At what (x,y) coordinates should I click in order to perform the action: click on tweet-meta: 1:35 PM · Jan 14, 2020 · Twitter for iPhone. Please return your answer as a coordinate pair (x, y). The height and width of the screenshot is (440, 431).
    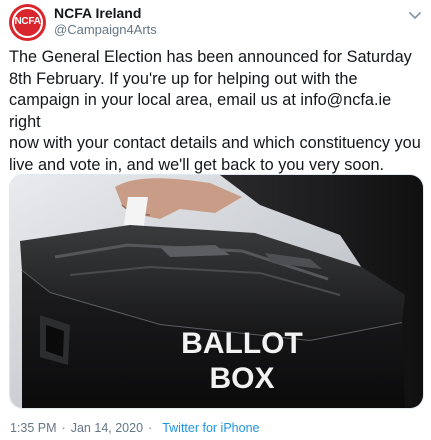
    Looking at the image, I should click on (134, 428).